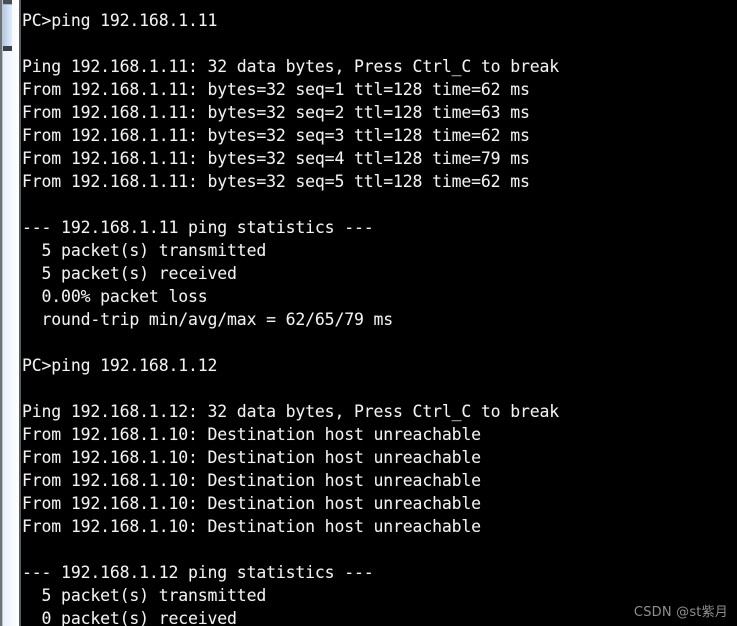 The image size is (737, 626). Describe the element at coordinates (7, 48) in the screenshot. I see `scrollbar-bottom-cap` at that location.